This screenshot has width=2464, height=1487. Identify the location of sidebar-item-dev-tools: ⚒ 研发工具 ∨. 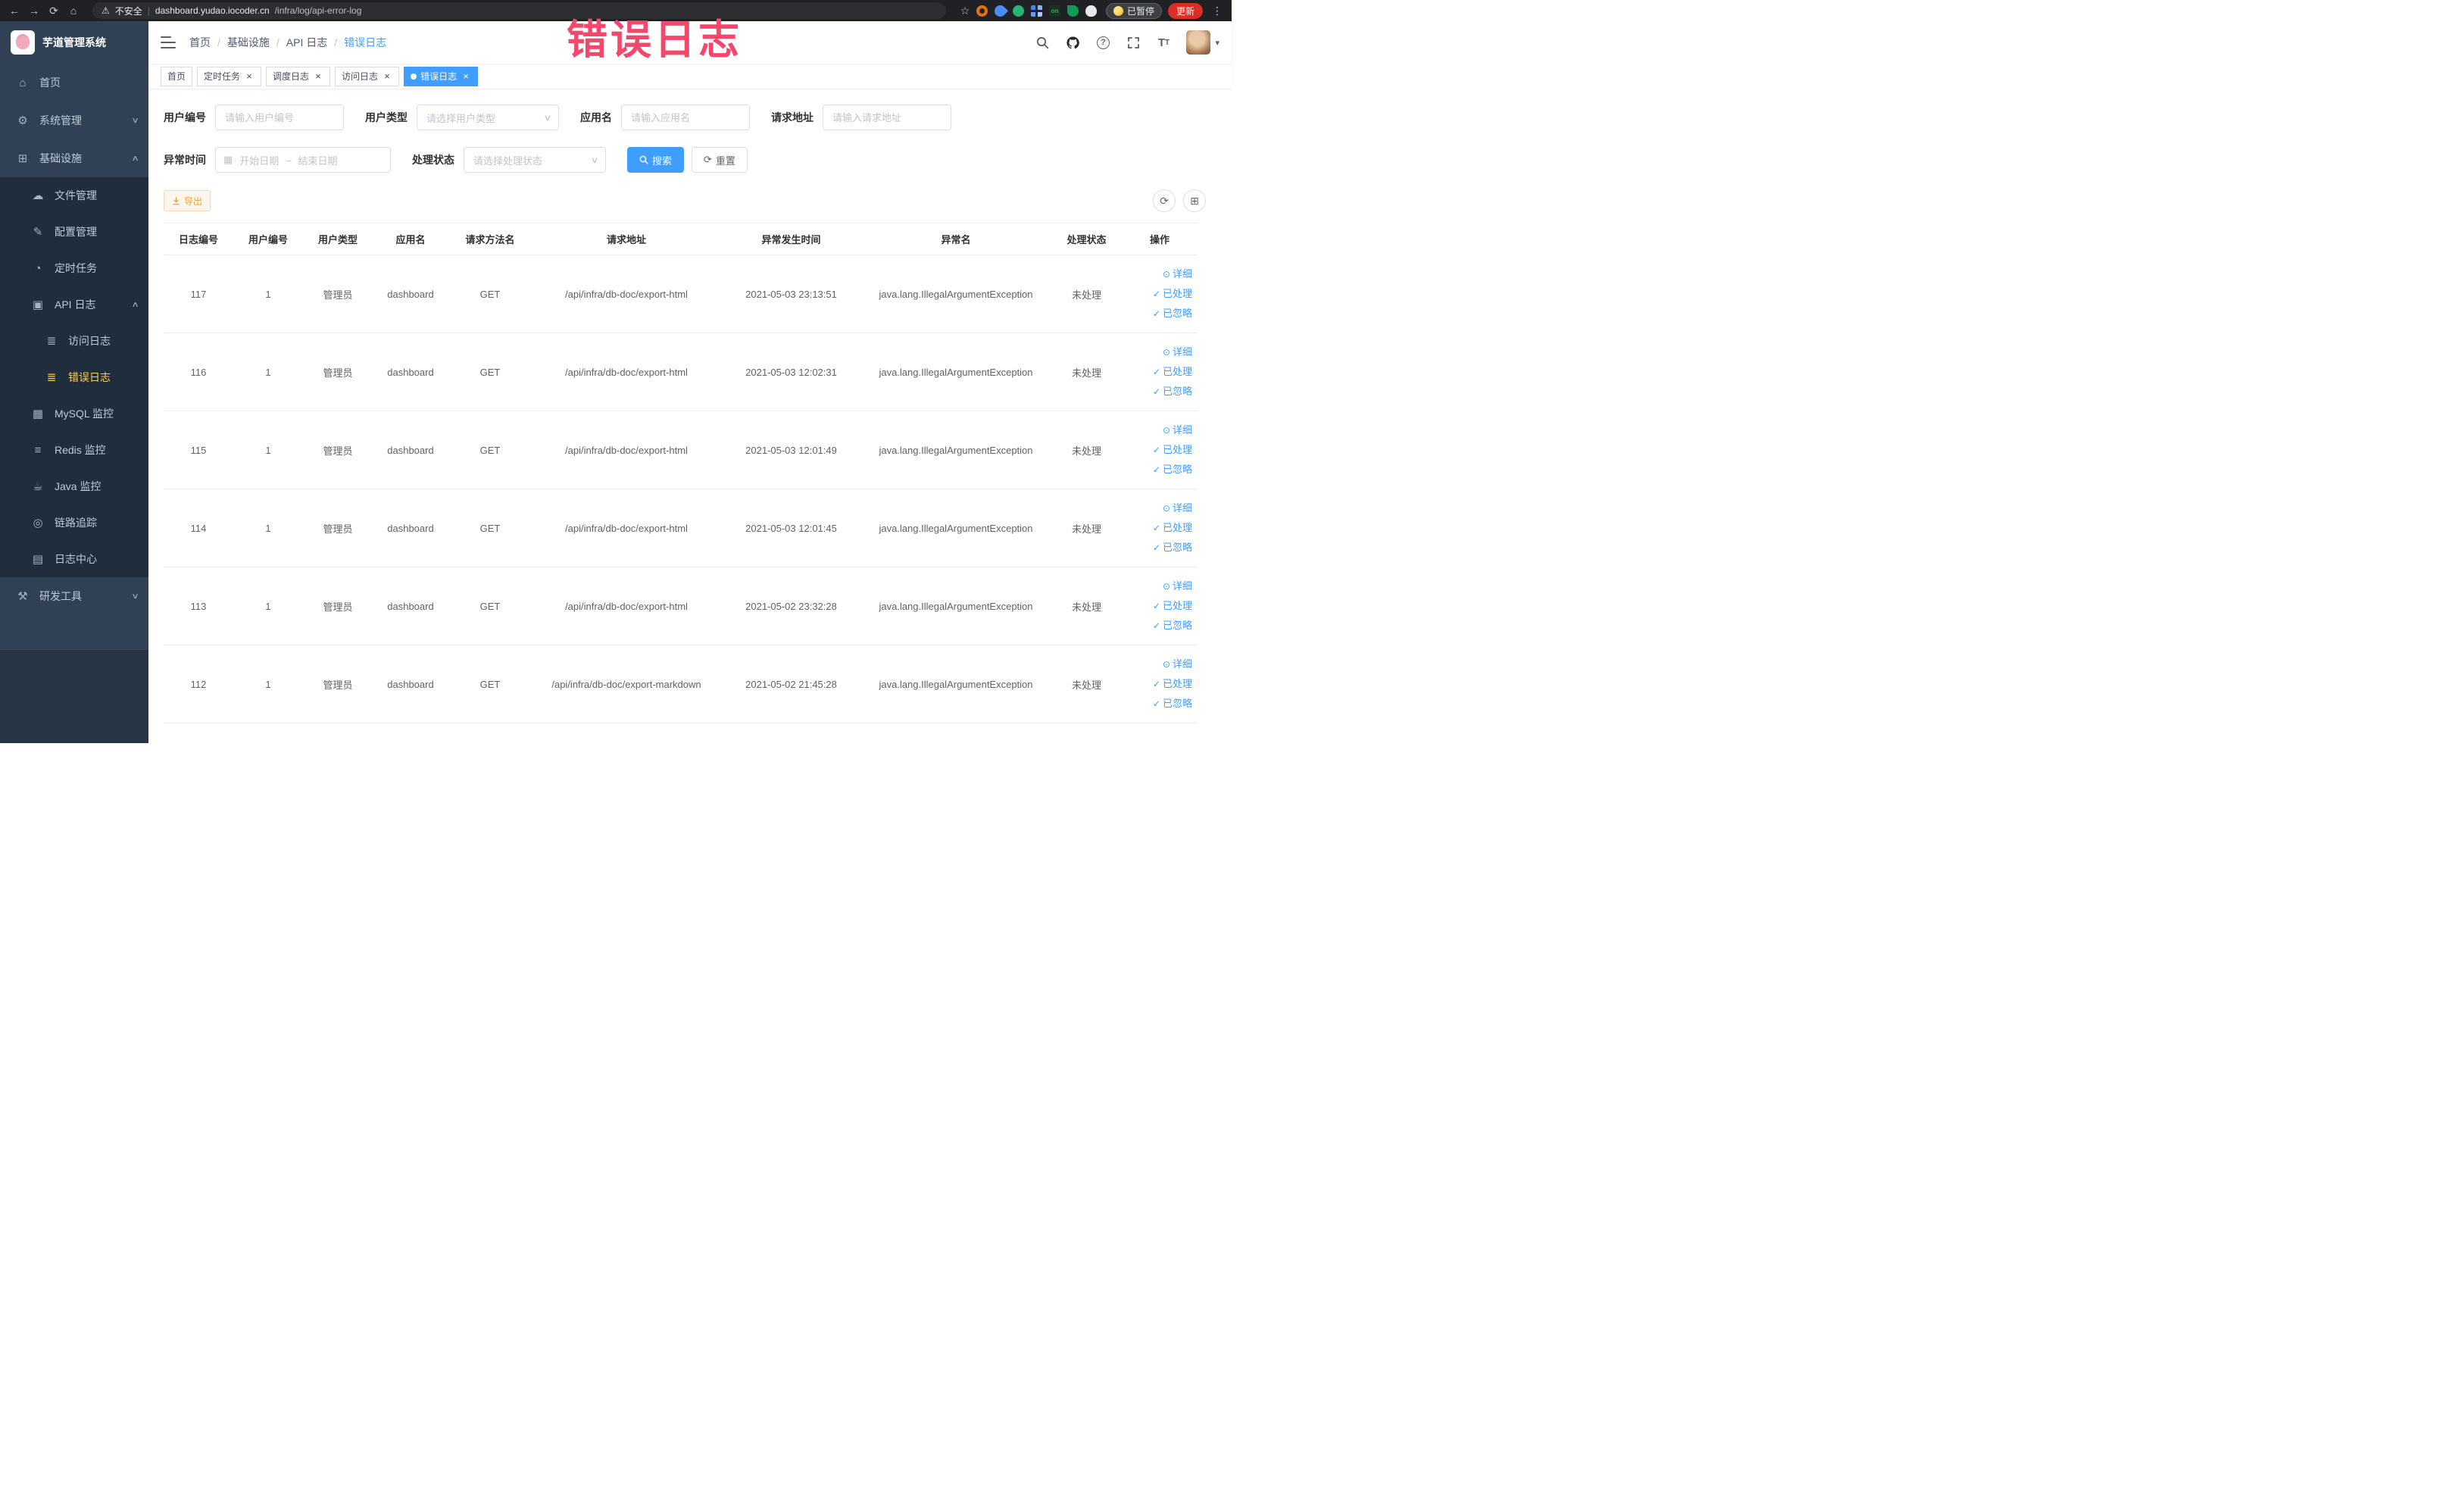
(74, 596).